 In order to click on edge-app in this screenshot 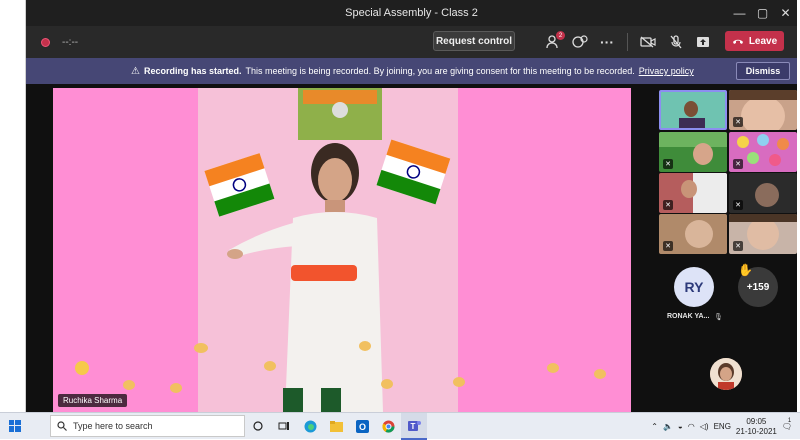, I will do `click(310, 426)`.